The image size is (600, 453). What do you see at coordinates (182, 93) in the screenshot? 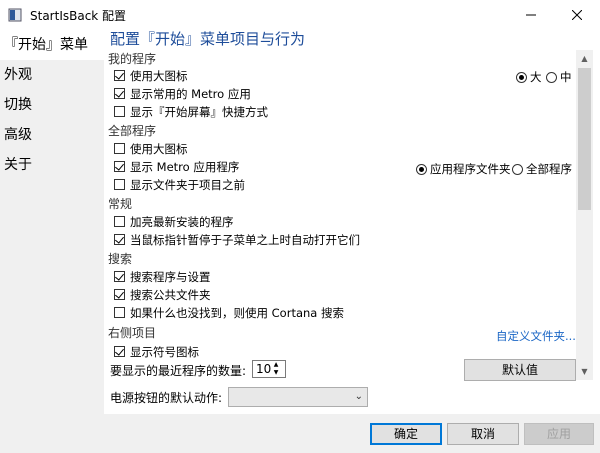
I see `option-show-common-metro: 显示常用的 Metro 应用` at bounding box center [182, 93].